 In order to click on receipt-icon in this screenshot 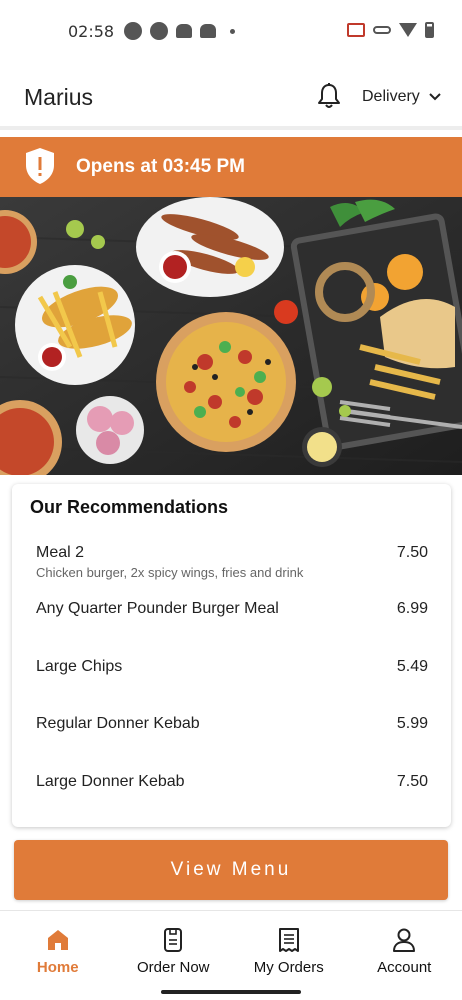, I will do `click(288, 940)`.